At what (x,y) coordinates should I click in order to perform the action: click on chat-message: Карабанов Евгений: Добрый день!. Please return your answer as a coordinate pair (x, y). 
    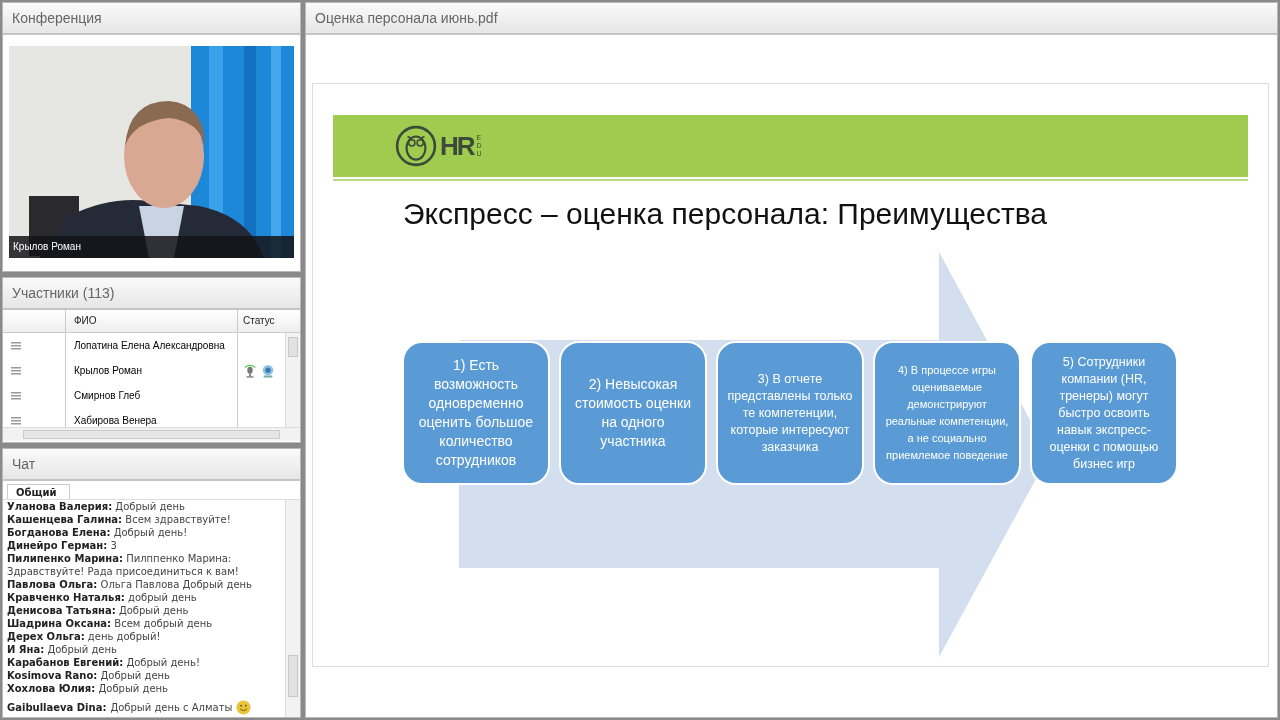
    Looking at the image, I should click on (104, 662).